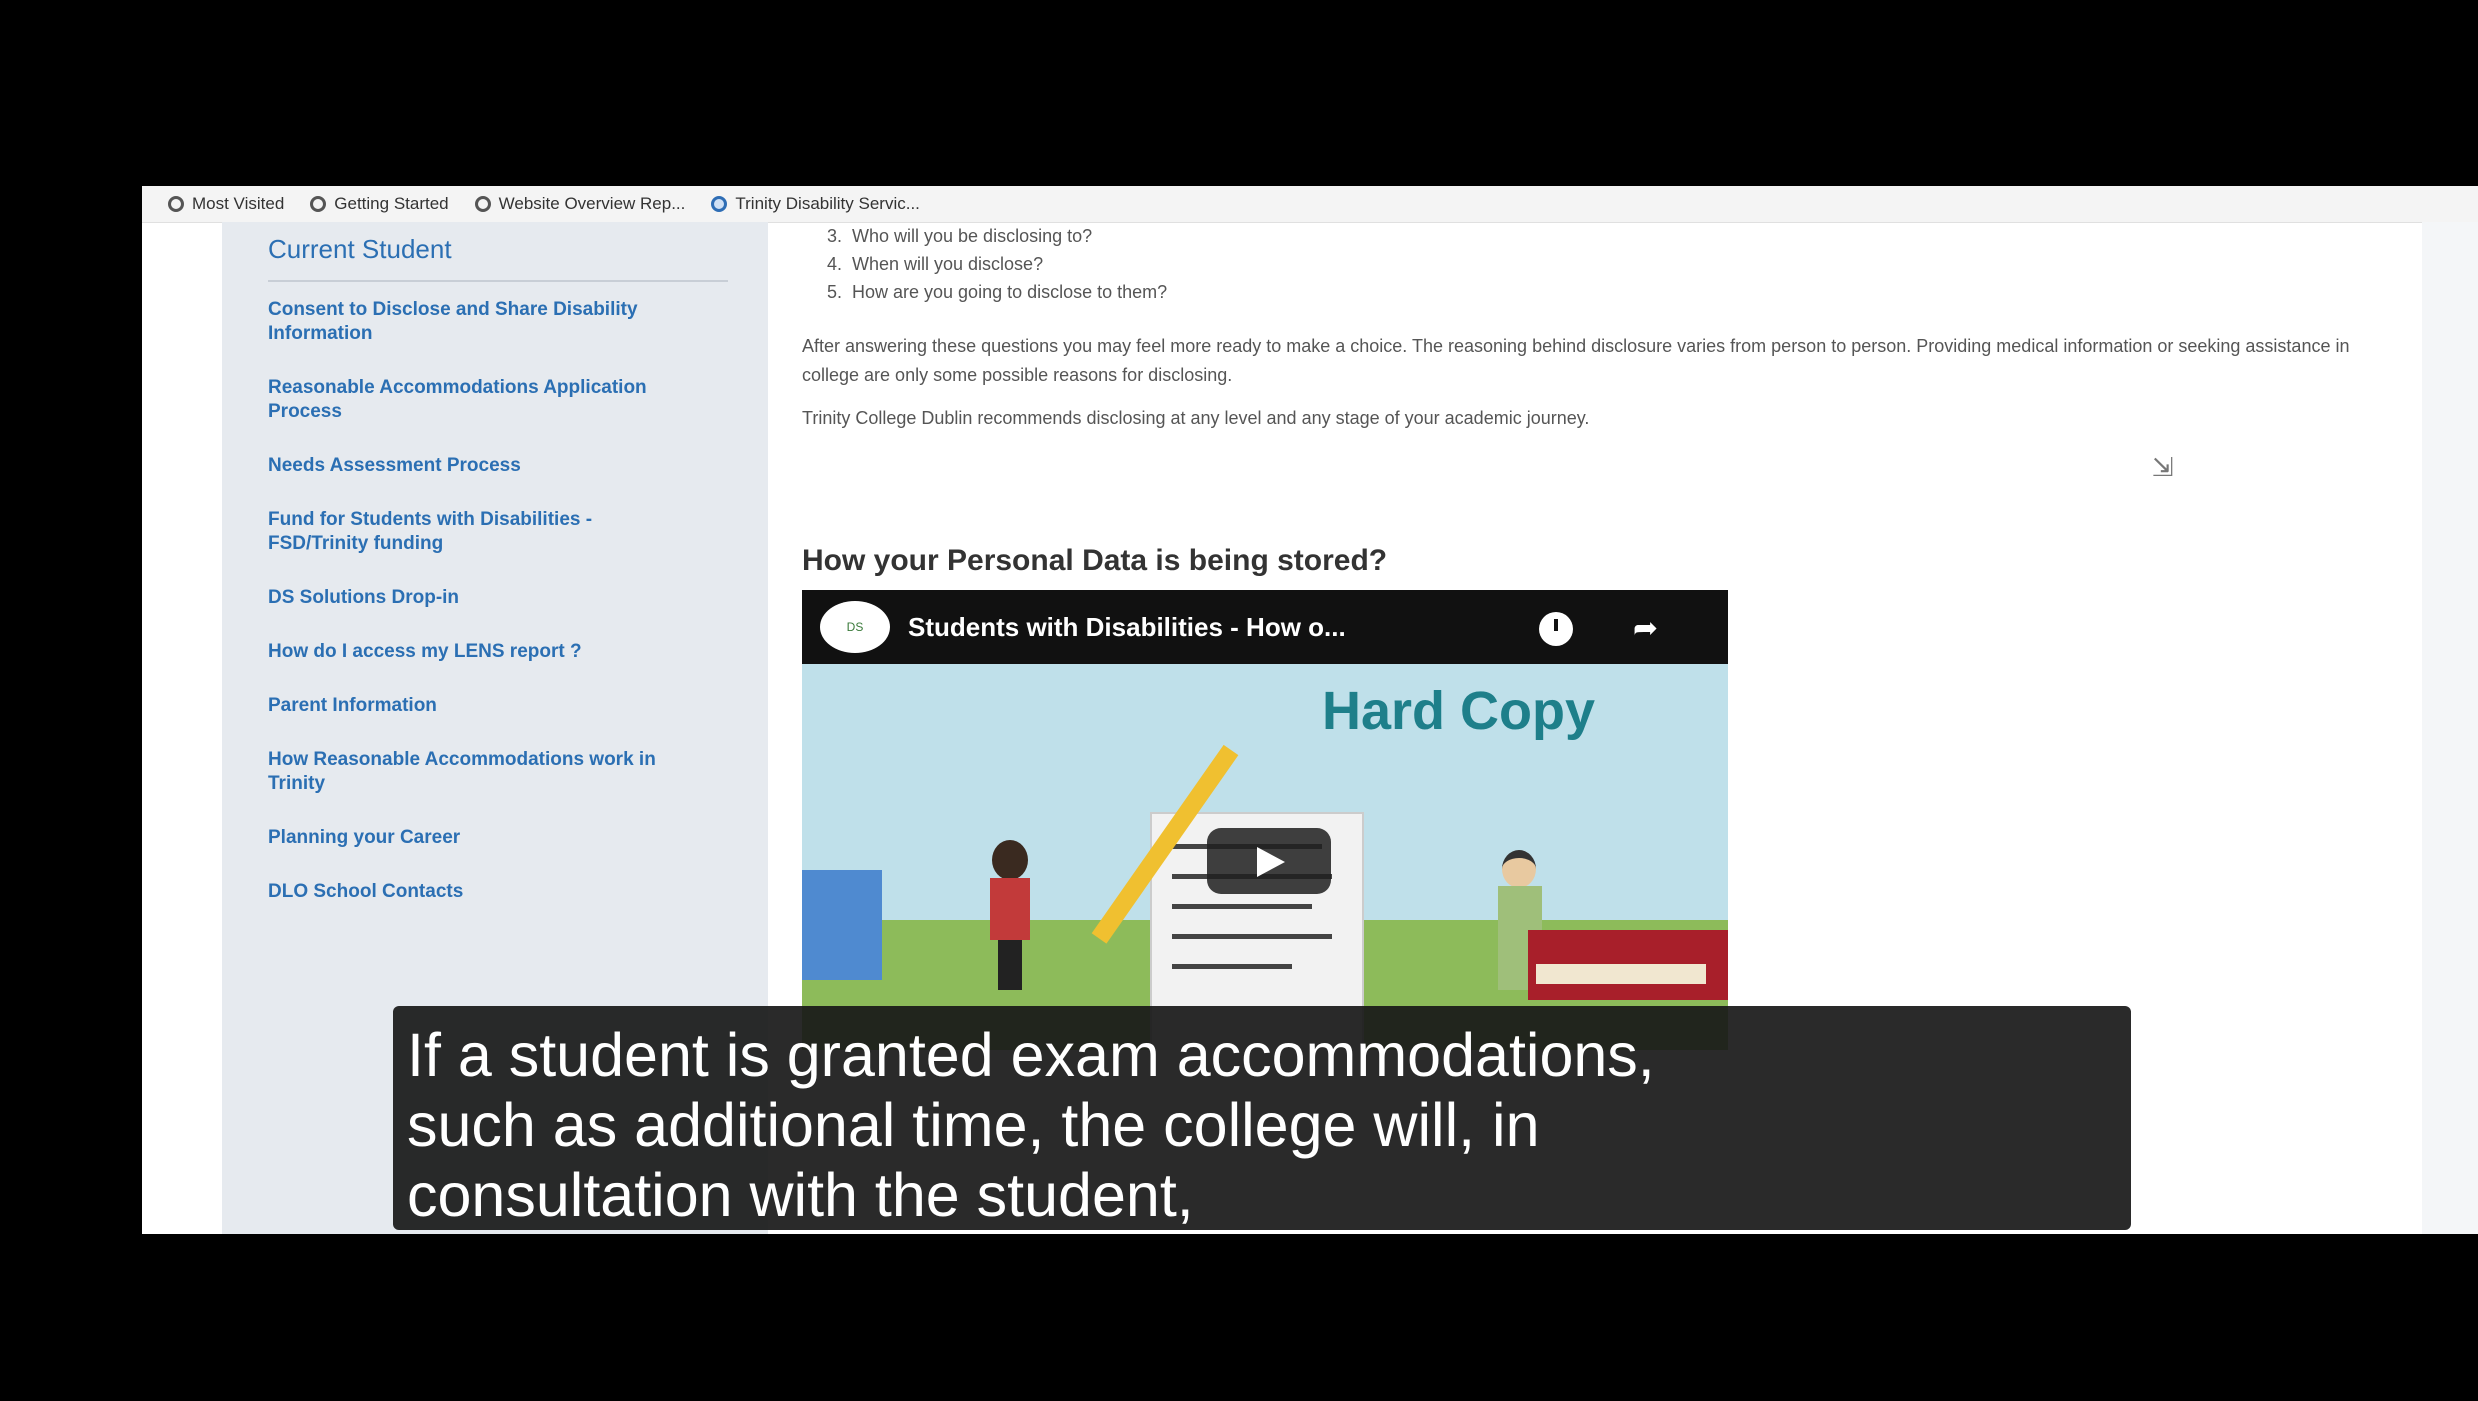  What do you see at coordinates (318, 204) in the screenshot?
I see `firefox-icon` at bounding box center [318, 204].